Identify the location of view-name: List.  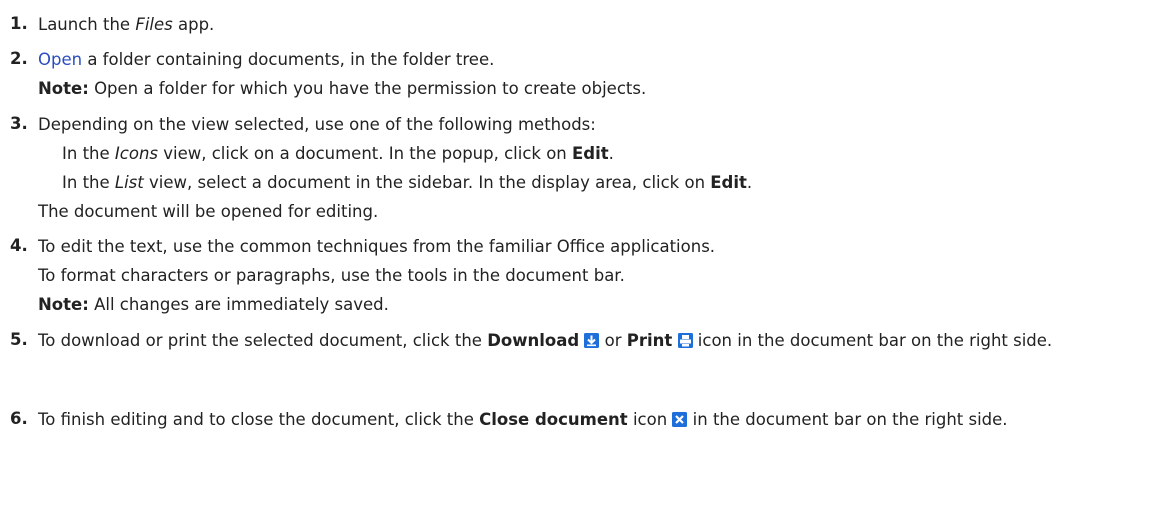
(129, 182).